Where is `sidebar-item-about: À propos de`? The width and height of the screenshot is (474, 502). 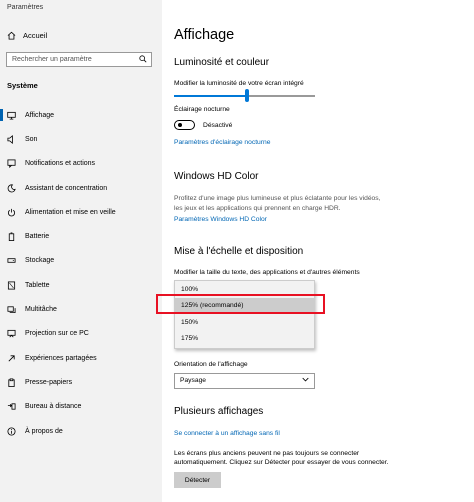 sidebar-item-about: À propos de is located at coordinates (81, 431).